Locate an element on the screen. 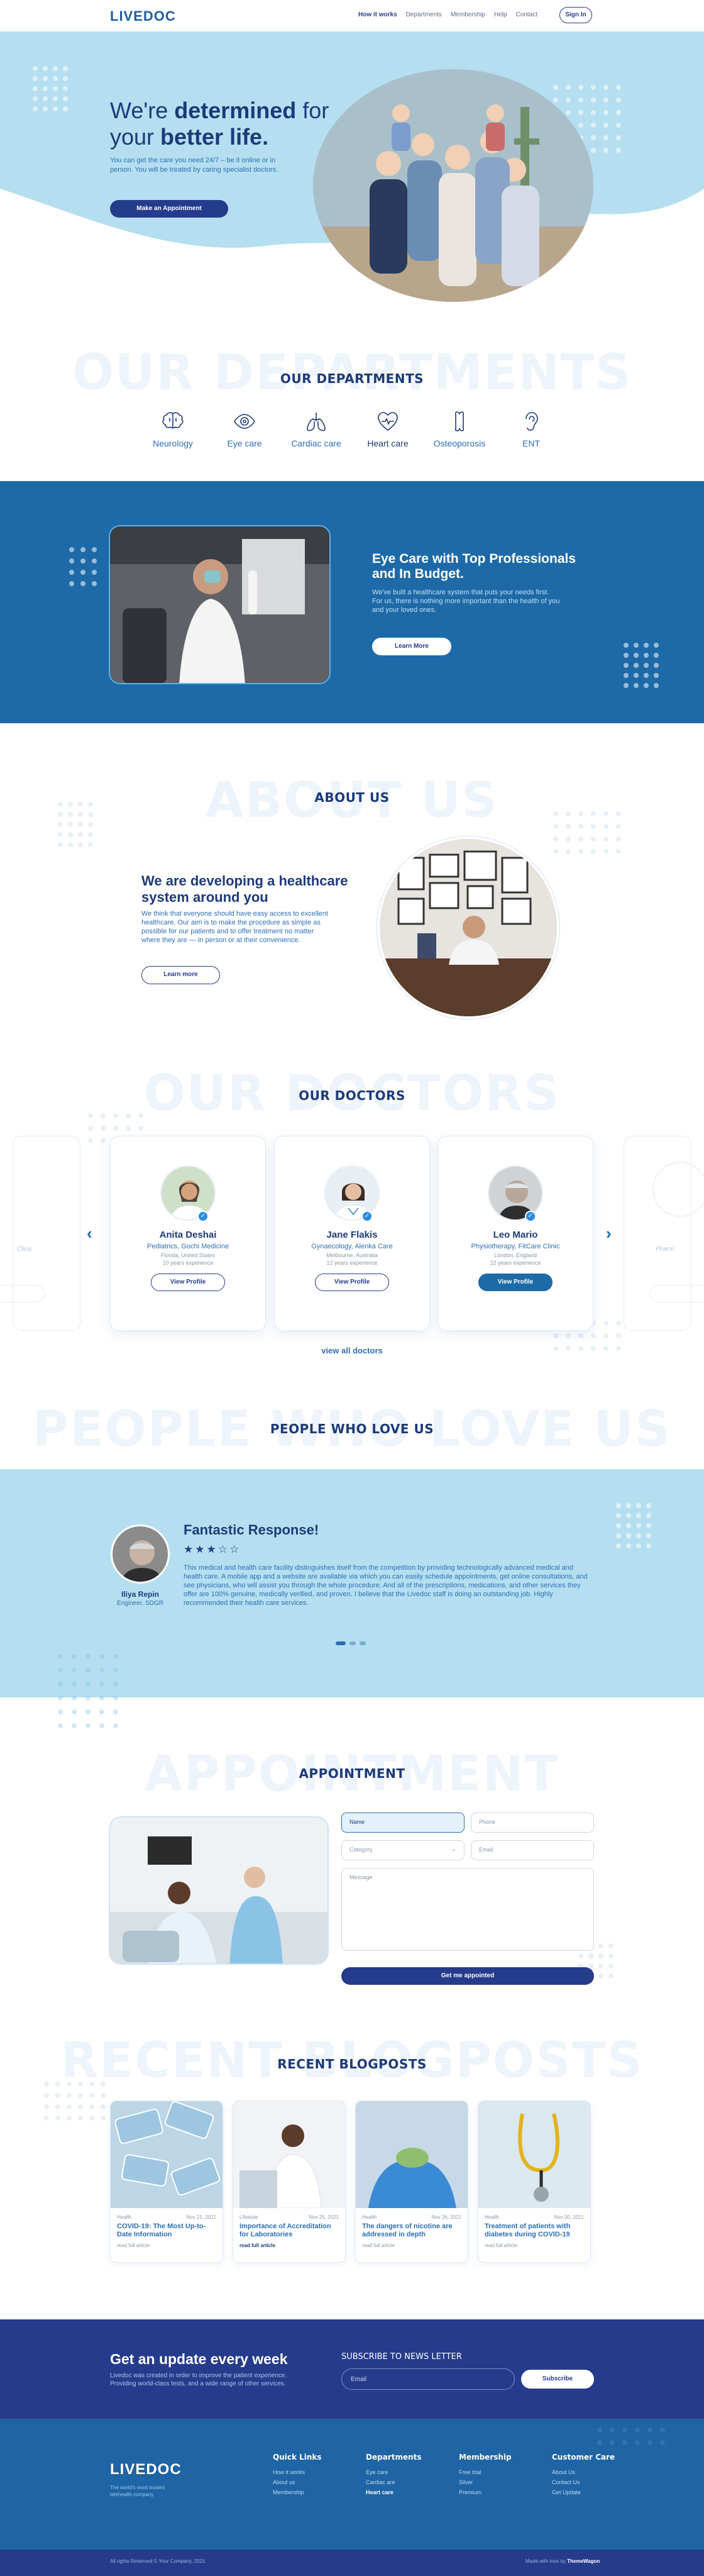 The width and height of the screenshot is (704, 2576). footer-link: Contact Us is located at coordinates (583, 2482).